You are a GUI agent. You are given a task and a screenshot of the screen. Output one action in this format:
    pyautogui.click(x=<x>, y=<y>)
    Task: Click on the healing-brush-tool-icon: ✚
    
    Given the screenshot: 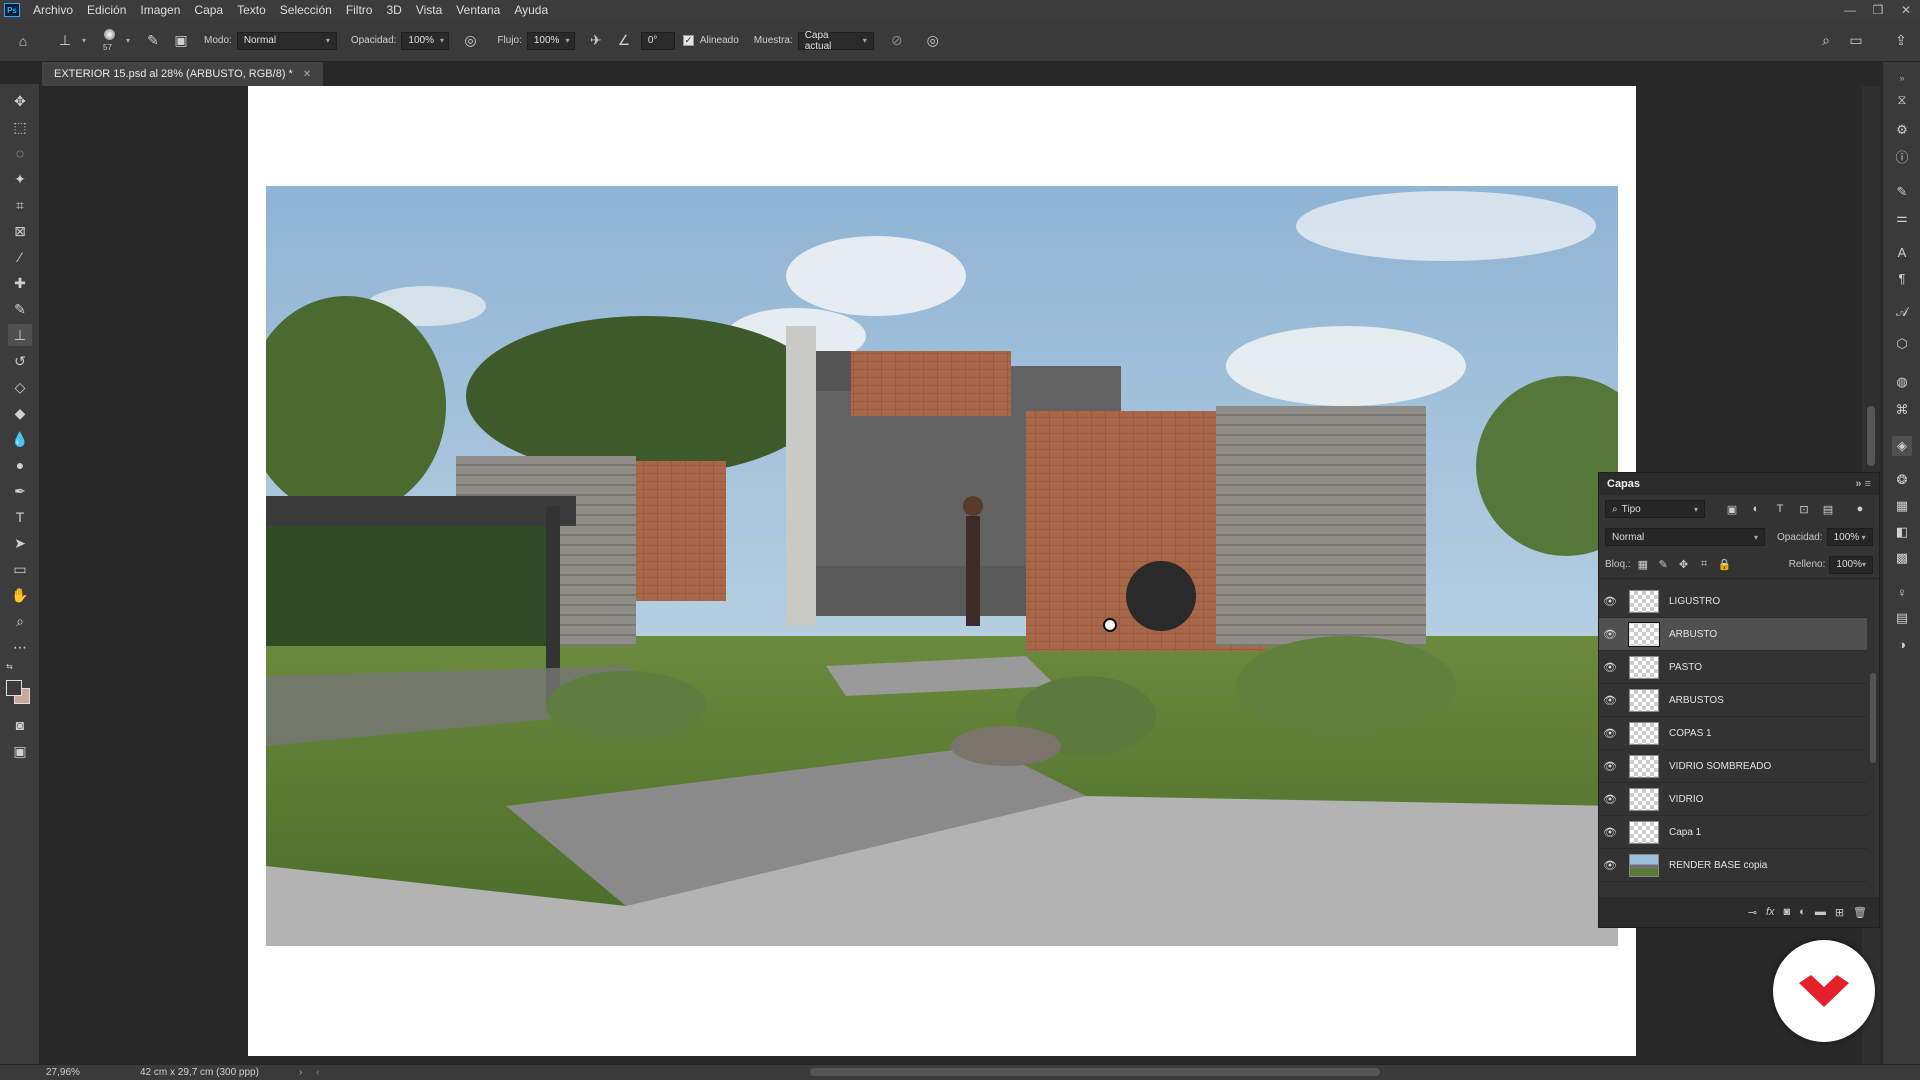 What is the action you would take?
    pyautogui.click(x=20, y=283)
    